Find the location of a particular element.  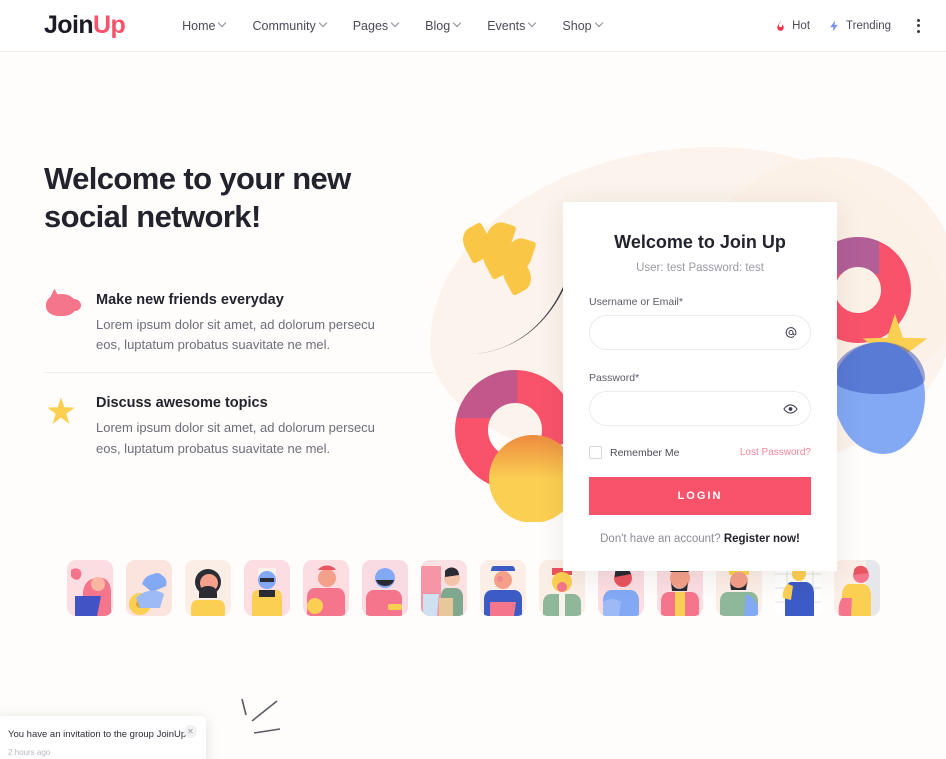

nav-item-community: Community is located at coordinates (289, 26).